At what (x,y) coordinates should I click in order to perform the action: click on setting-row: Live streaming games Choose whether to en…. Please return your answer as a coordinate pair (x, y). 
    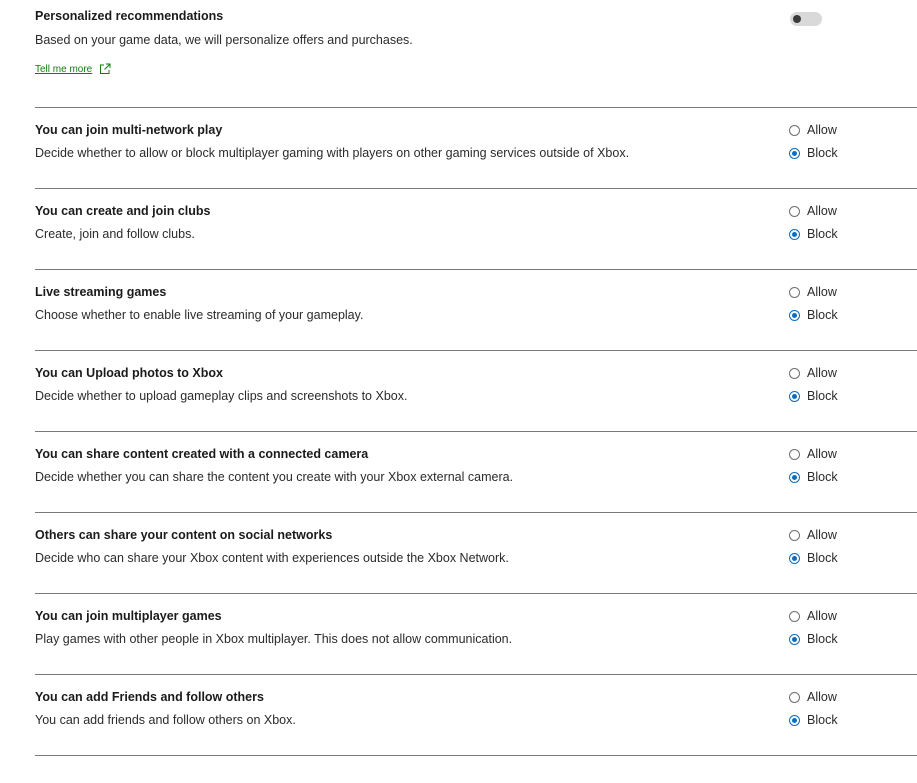
    Looking at the image, I should click on (476, 309).